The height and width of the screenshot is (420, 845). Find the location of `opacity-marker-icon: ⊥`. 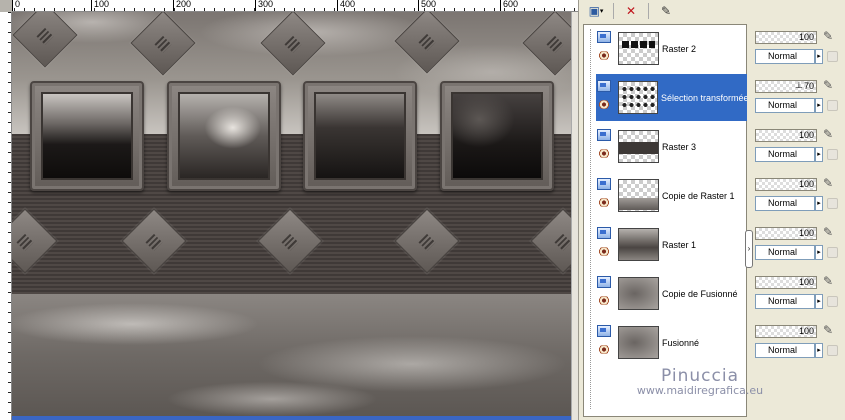

opacity-marker-icon: ⊥ is located at coordinates (799, 85).